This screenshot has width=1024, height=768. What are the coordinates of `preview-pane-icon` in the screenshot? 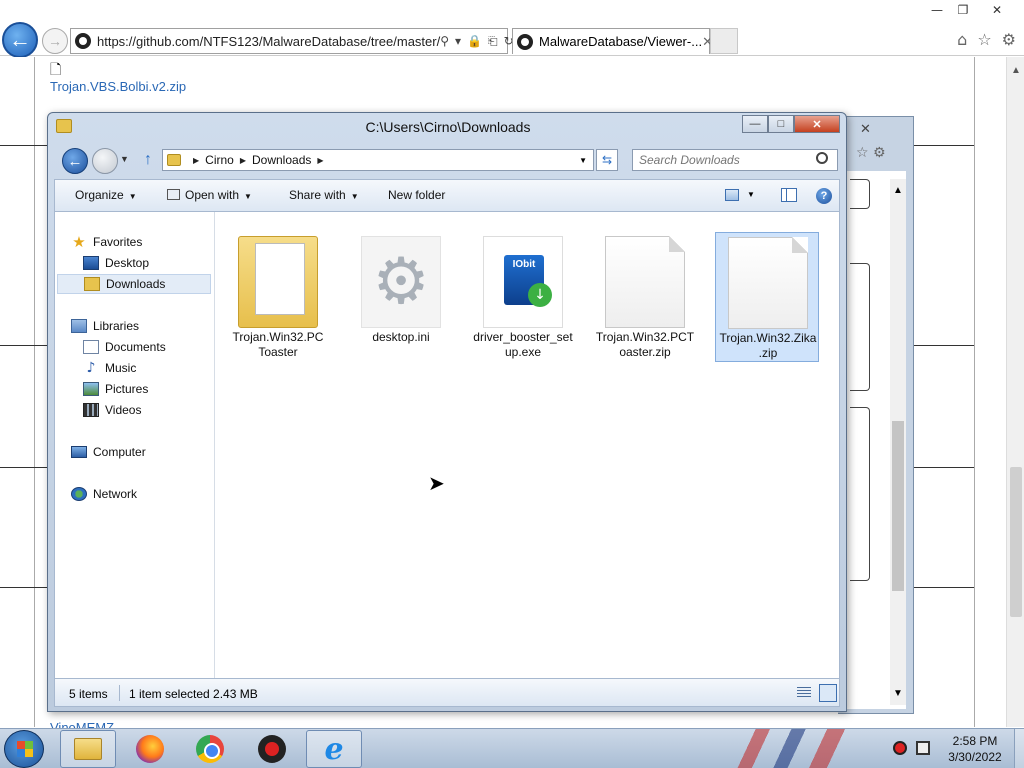 It's located at (789, 195).